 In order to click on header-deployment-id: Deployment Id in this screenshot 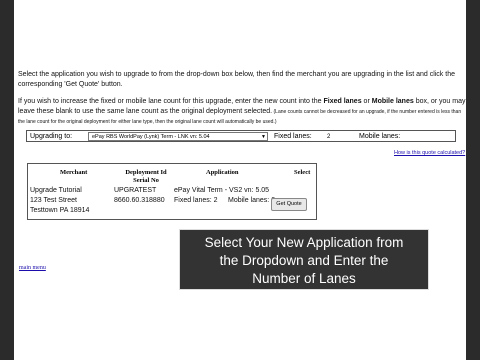, I will do `click(146, 172)`.